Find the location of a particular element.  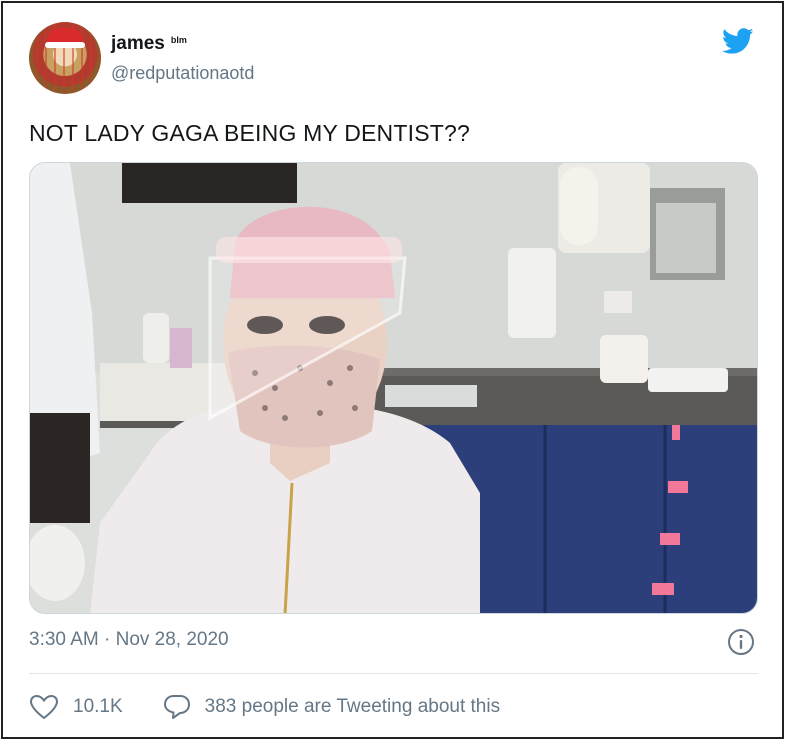

author-name-row: james blm is located at coordinates (149, 44).